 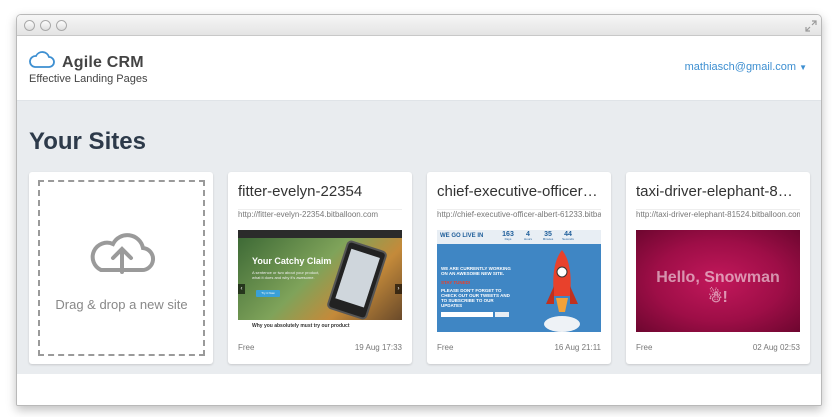 What do you see at coordinates (467, 314) in the screenshot?
I see `preview-email-field` at bounding box center [467, 314].